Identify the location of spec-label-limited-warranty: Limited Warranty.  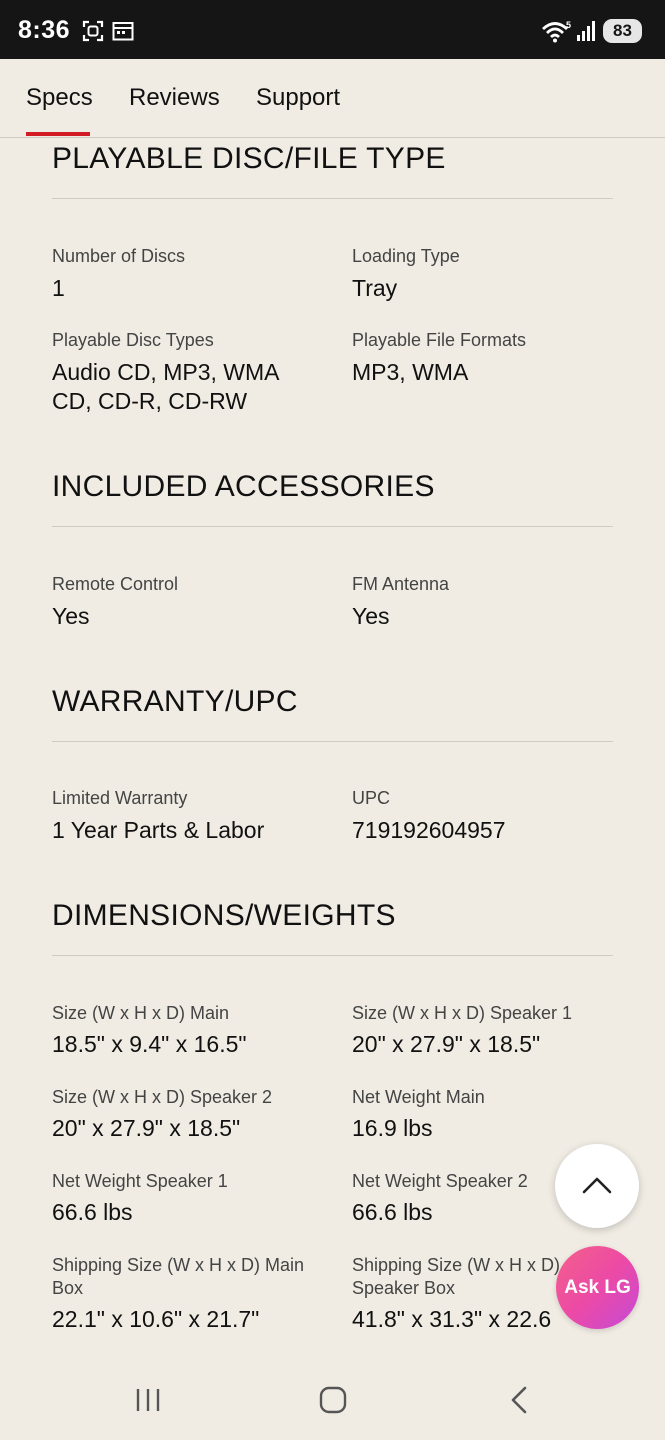
(120, 798).